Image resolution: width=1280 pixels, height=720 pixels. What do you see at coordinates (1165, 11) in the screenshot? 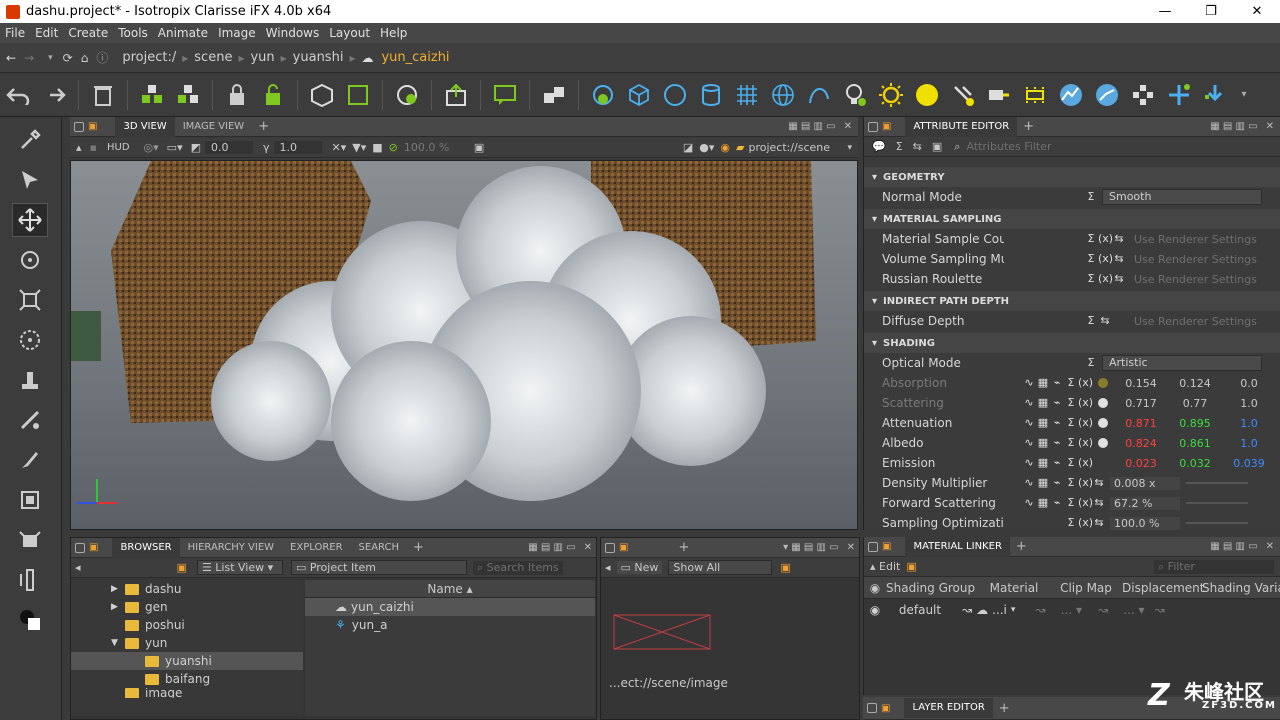
I see `minimize-icon: —` at bounding box center [1165, 11].